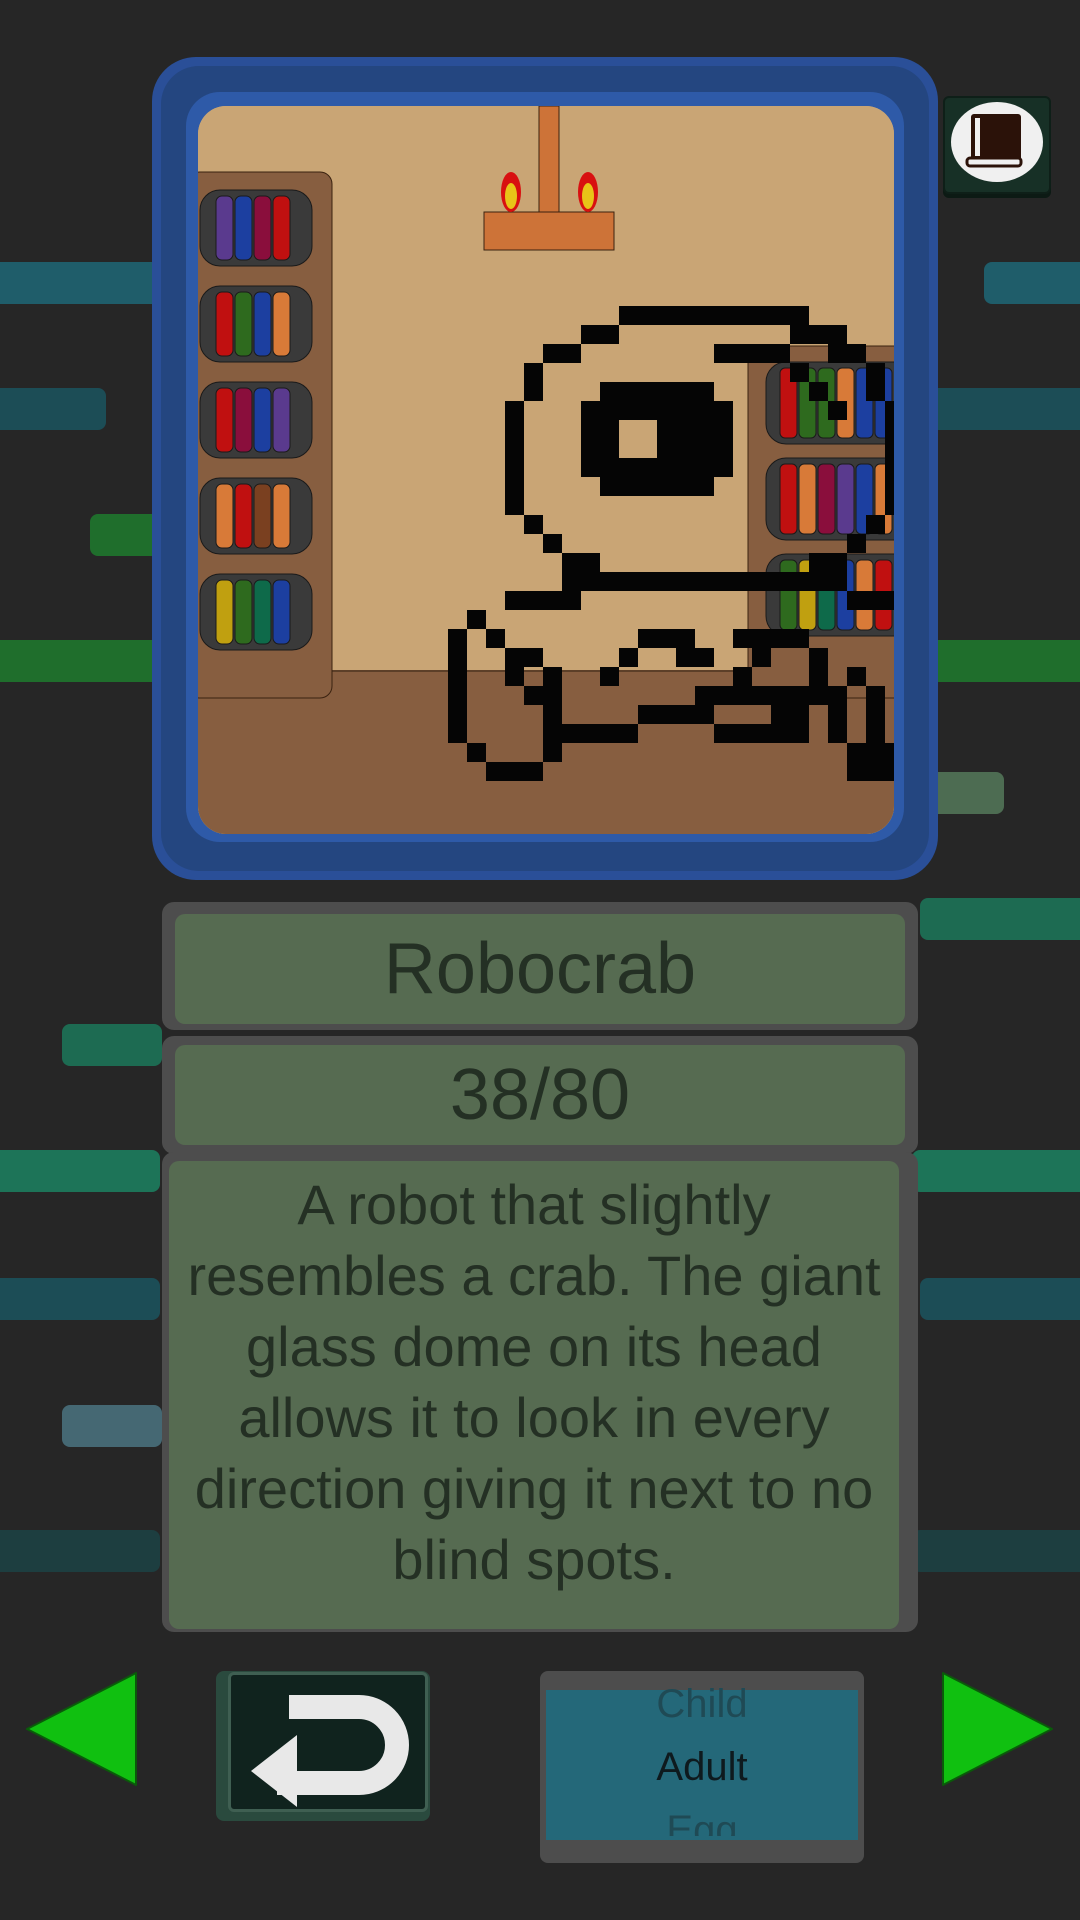  I want to click on previous-button, so click(82, 1729).